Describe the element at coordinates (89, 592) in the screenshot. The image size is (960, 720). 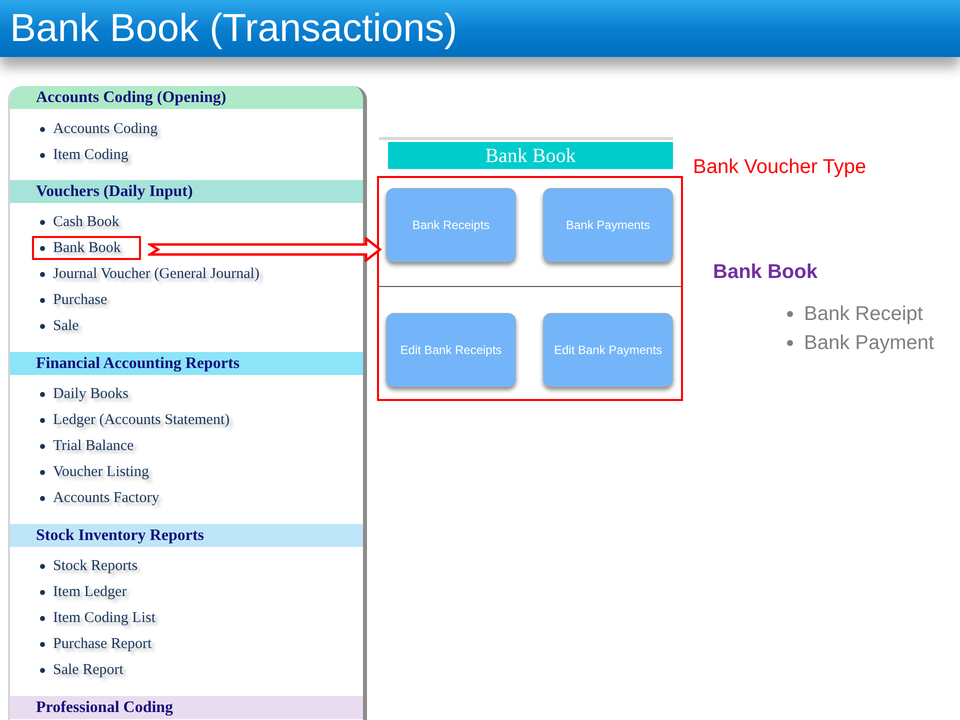
I see `sidebar-link: Item Ledger` at that location.